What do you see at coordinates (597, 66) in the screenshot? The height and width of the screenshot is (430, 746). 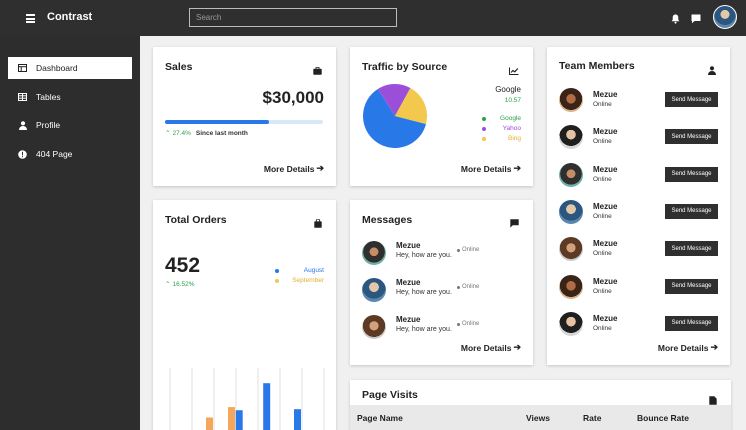 I see `card-title: Team Members` at bounding box center [597, 66].